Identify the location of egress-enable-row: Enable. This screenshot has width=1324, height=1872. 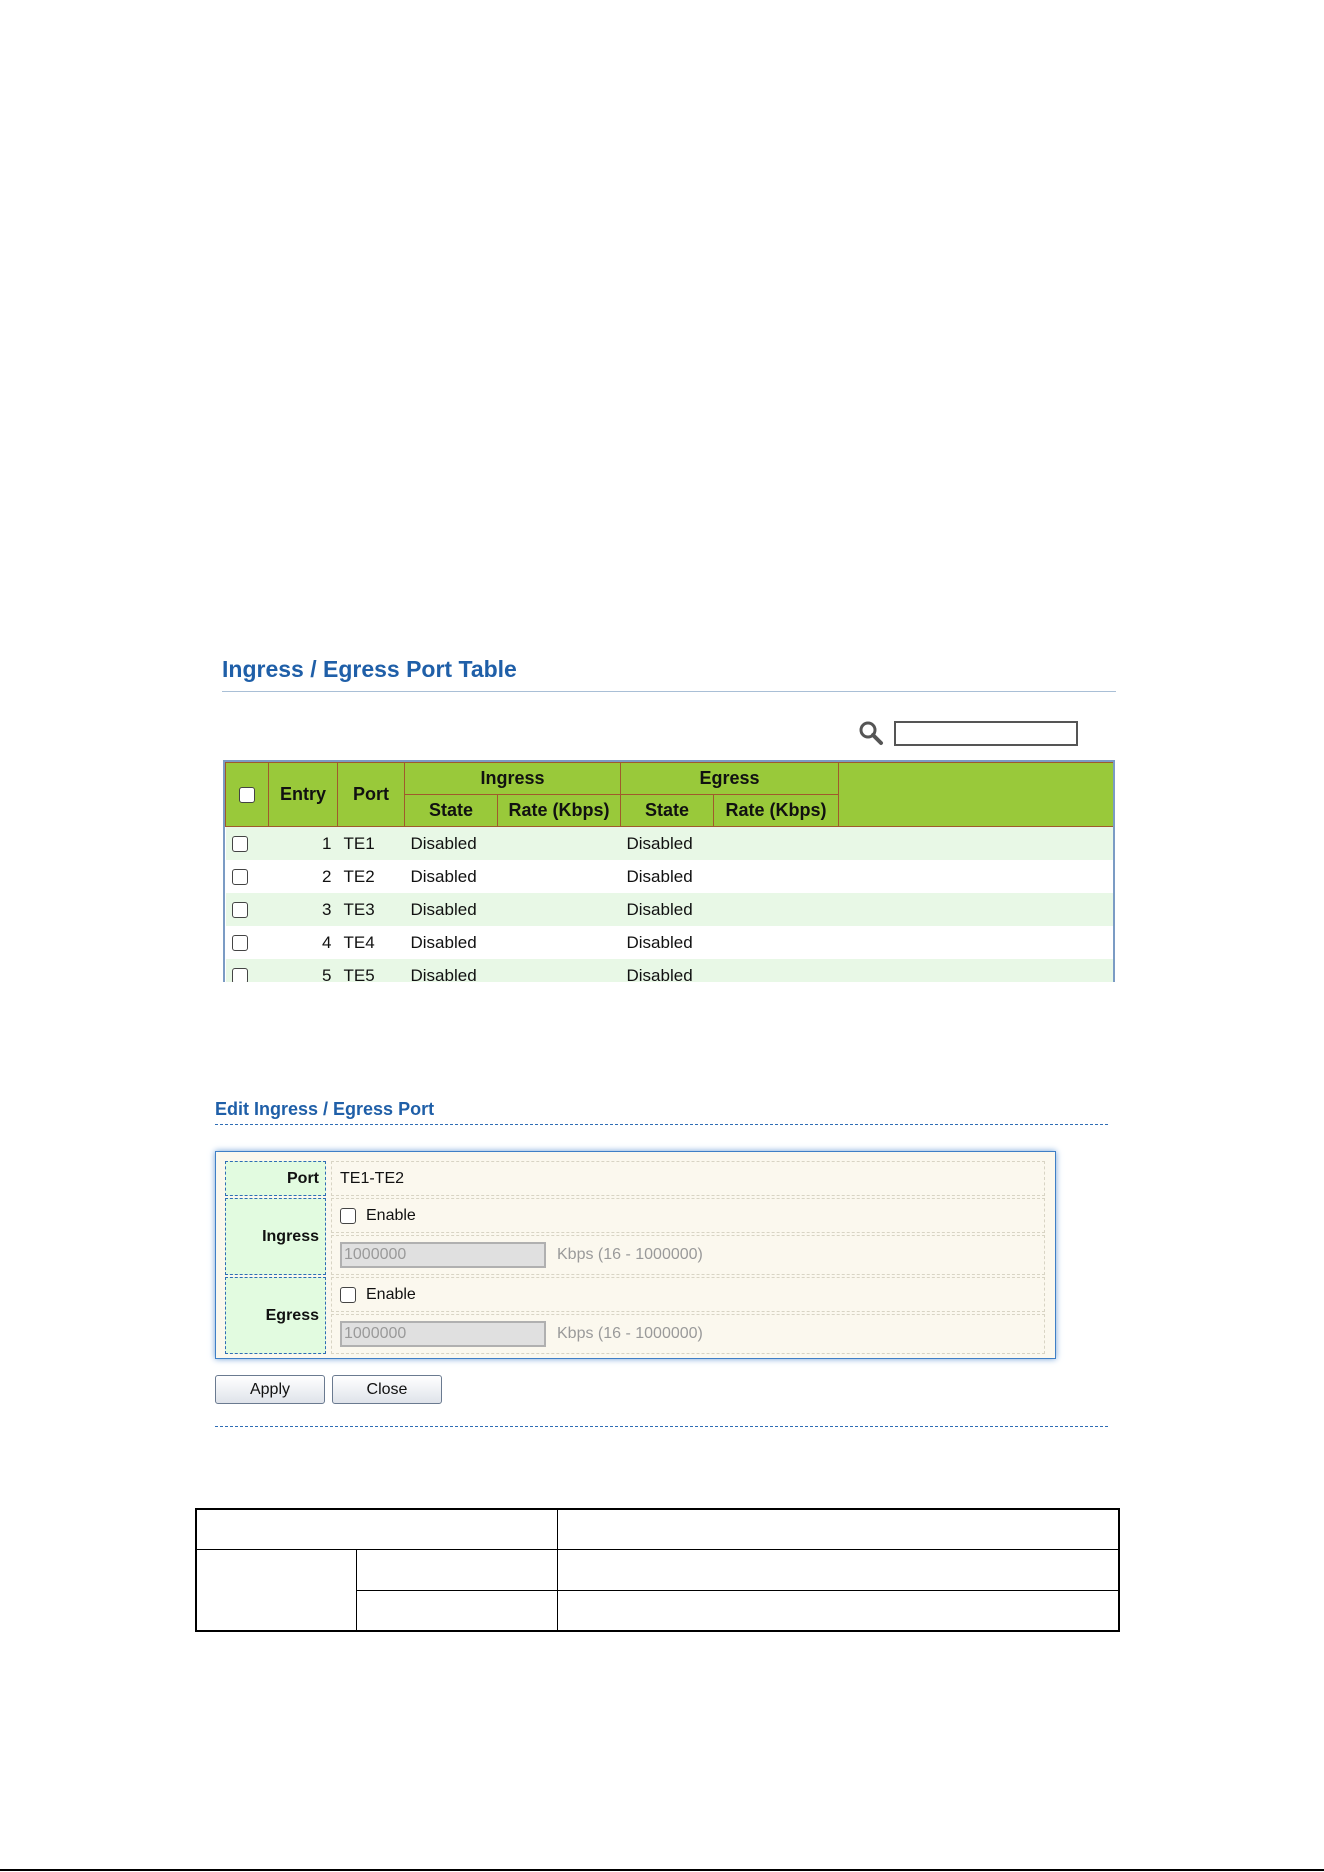
(688, 1294).